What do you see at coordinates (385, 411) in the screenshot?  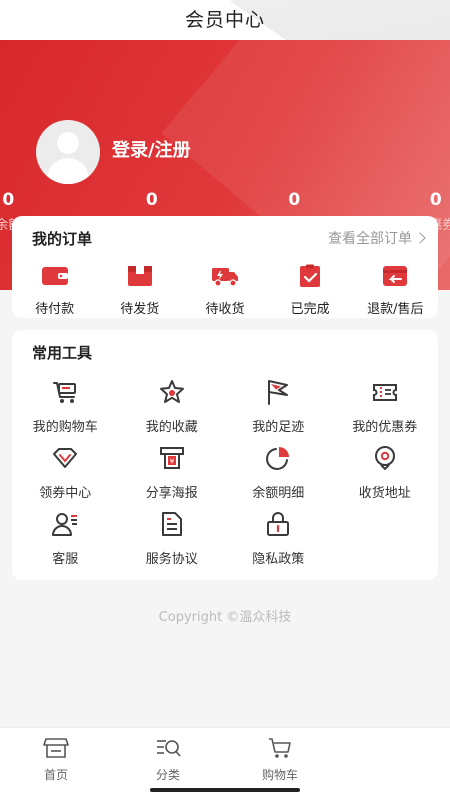 I see `tool-my-coupons: 我的优惠券` at bounding box center [385, 411].